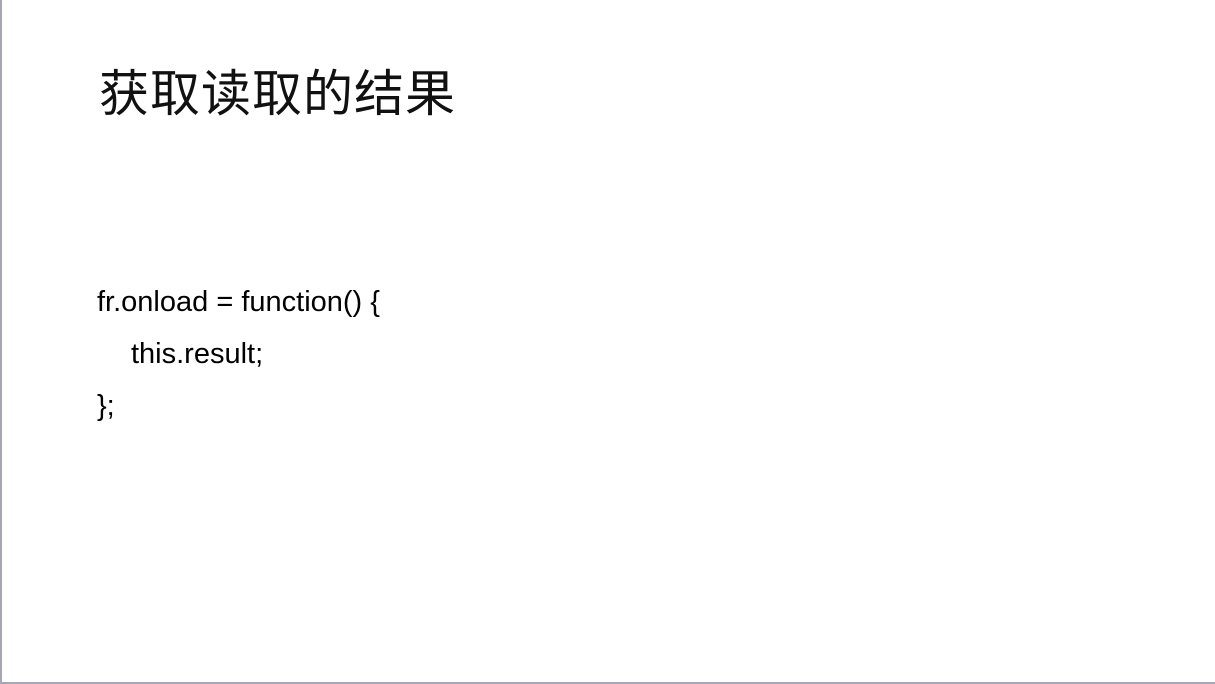 The width and height of the screenshot is (1215, 684). I want to click on code-line-1: fr.onload = function() {, so click(238, 302).